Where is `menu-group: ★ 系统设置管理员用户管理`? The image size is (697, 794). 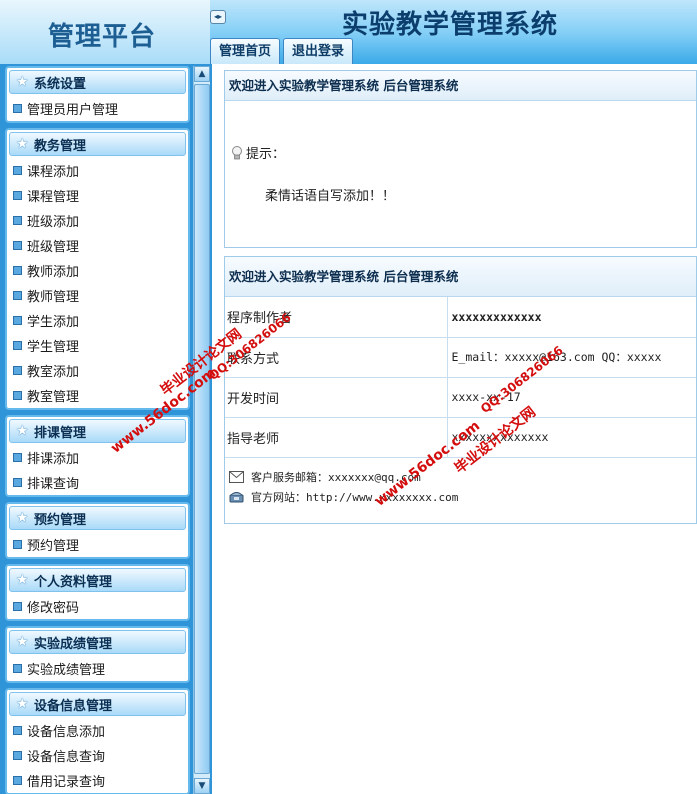 menu-group: ★ 系统设置管理员用户管理 is located at coordinates (97, 94).